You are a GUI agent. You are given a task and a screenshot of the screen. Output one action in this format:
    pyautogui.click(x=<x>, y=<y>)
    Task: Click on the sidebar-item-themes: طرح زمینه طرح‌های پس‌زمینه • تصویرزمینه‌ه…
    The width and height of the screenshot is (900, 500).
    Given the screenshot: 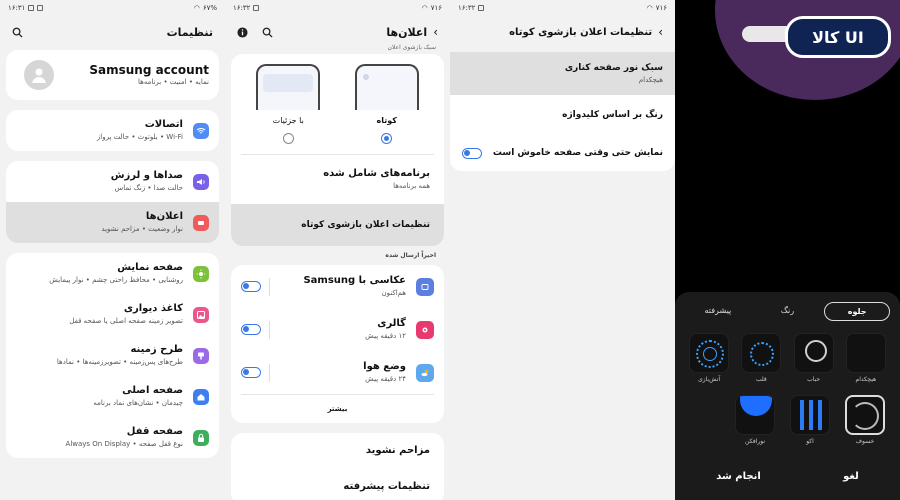 What is the action you would take?
    pyautogui.click(x=112, y=355)
    